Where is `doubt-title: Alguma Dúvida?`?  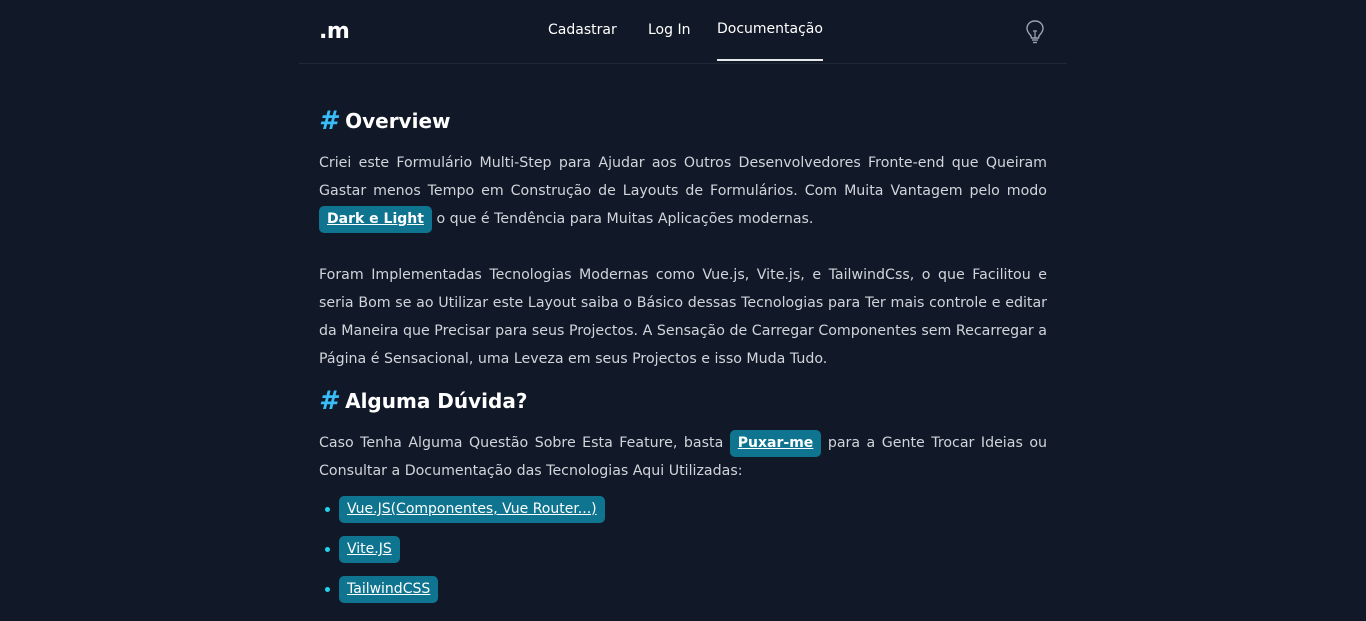 doubt-title: Alguma Dúvida? is located at coordinates (436, 401).